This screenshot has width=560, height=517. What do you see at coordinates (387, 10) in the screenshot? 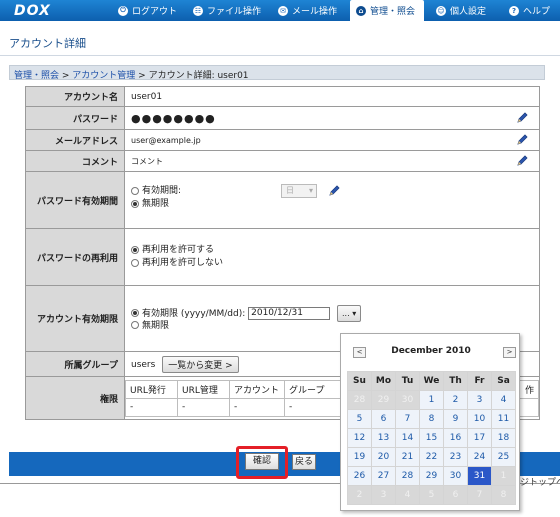
I see `nav-admin: ⌂ 管理・照会` at bounding box center [387, 10].